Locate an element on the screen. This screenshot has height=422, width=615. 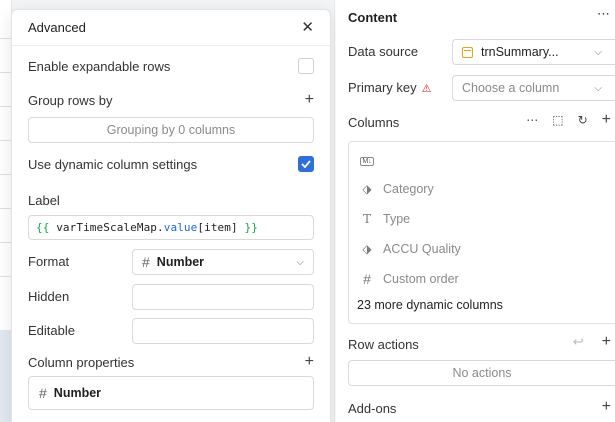
code-open-brace: {{ is located at coordinates (43, 227).